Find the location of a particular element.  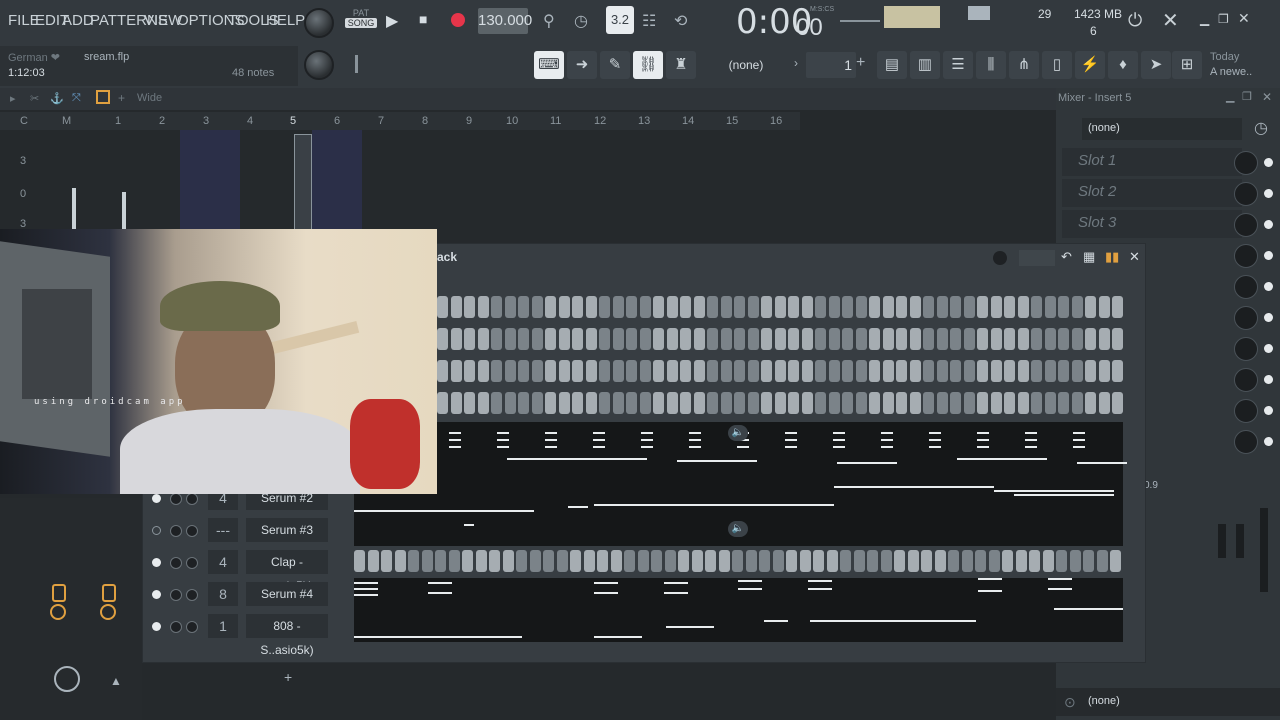

step-edit-icon: ☷ is located at coordinates (649, 21).